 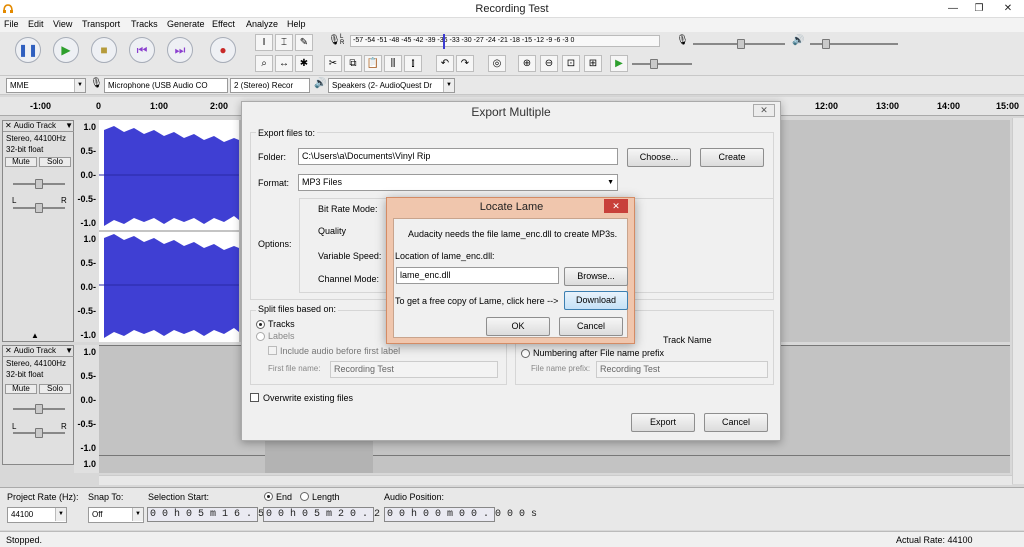 I want to click on lame-close-button: ✕, so click(x=616, y=206).